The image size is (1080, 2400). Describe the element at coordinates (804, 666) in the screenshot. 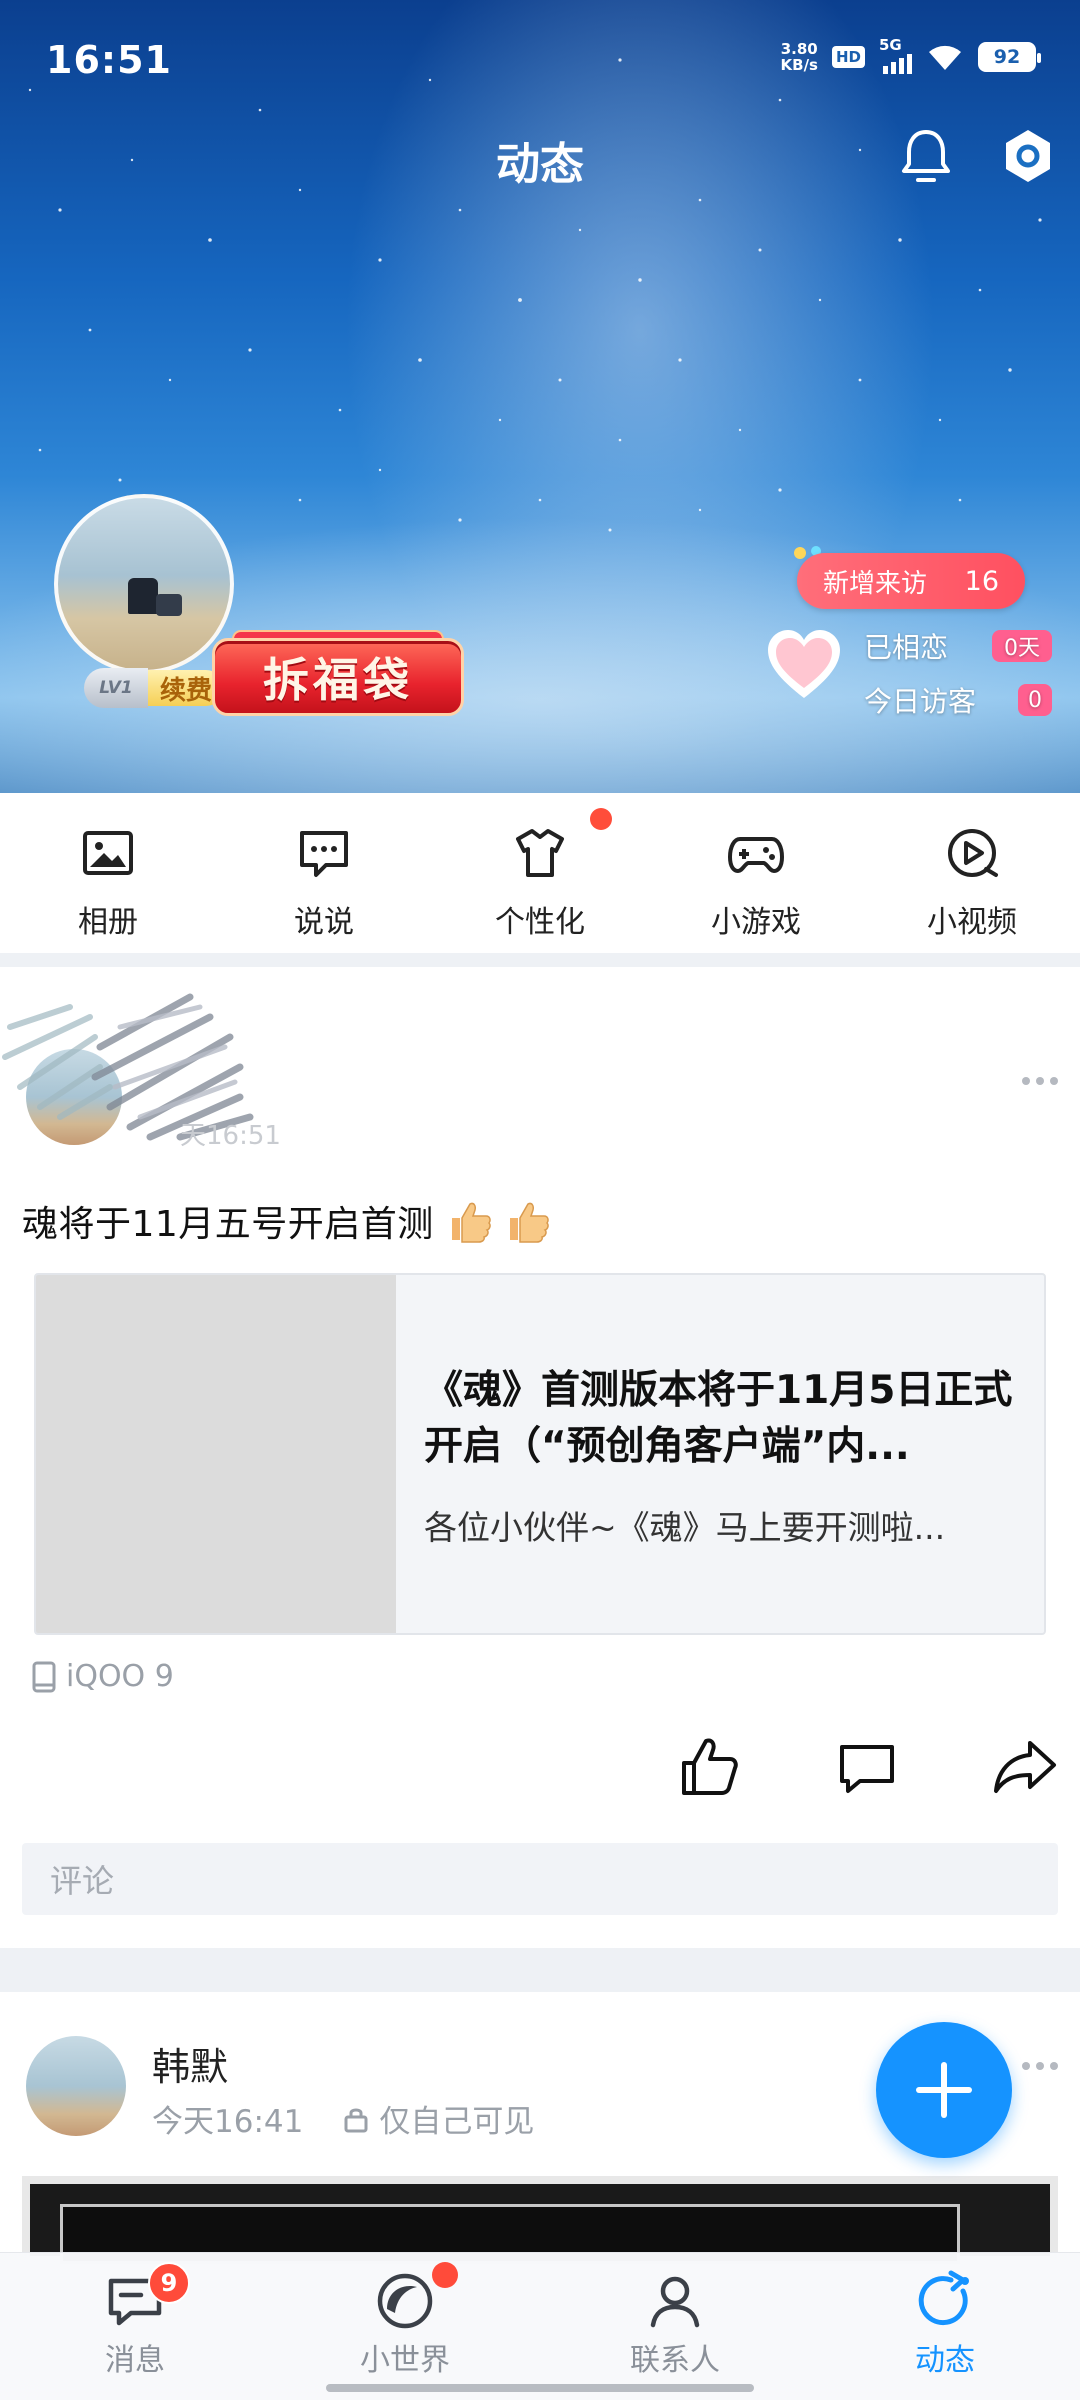

I see `heart-icon` at that location.